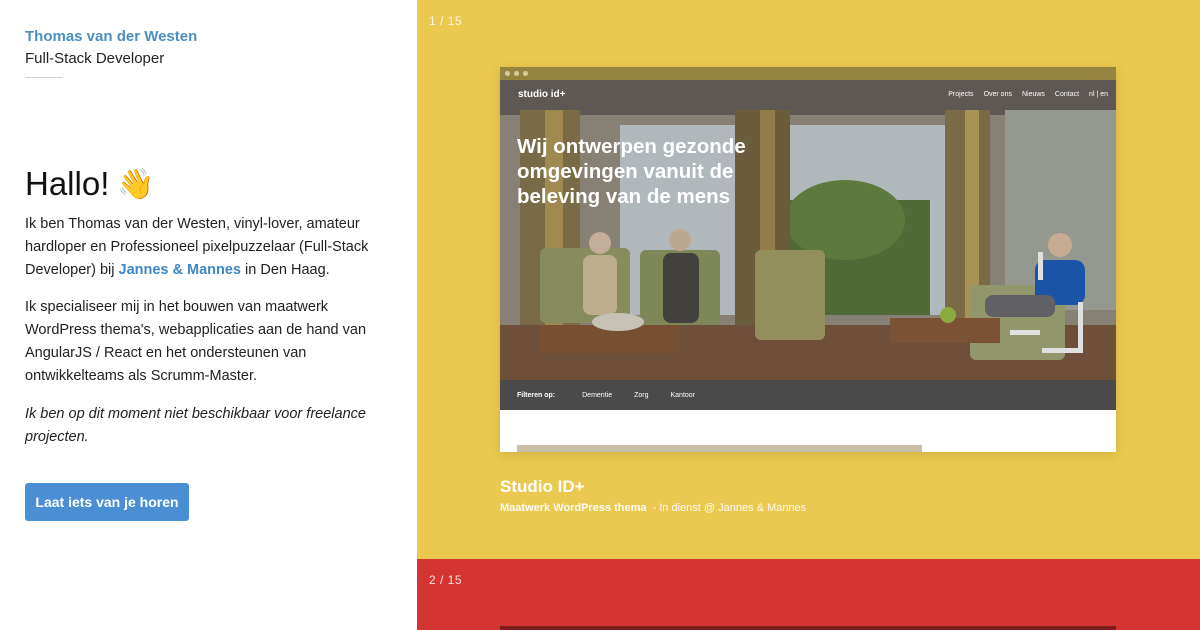 This screenshot has width=1200, height=630. Describe the element at coordinates (446, 21) in the screenshot. I see `slide-counter: 1 / 15` at that location.